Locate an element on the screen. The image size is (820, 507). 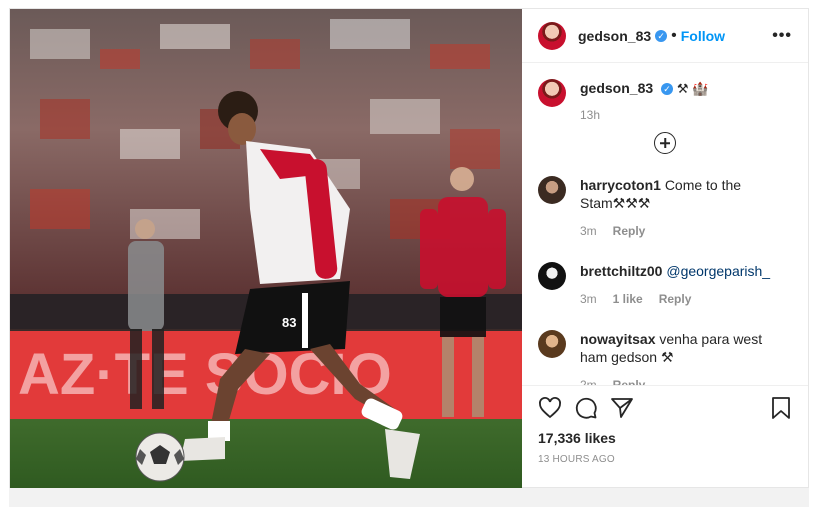
football is located at coordinates (160, 457).